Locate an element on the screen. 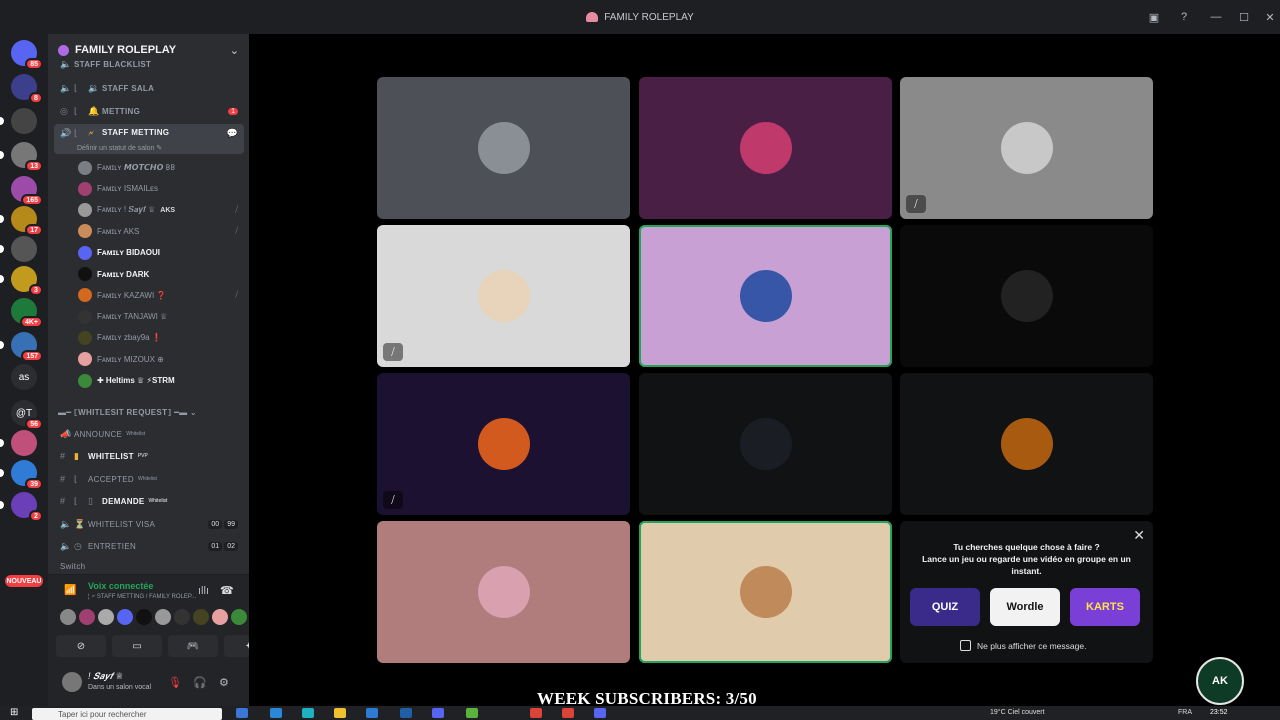  channel-switch: Switch is located at coordinates (149, 566).